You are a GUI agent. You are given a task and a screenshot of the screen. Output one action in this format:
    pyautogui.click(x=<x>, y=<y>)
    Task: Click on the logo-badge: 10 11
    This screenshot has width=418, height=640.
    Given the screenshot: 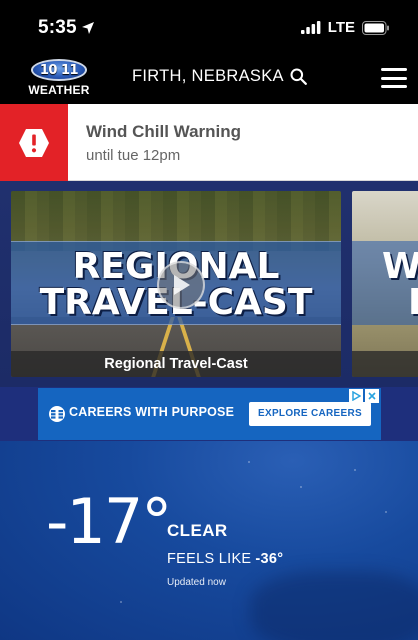 What is the action you would take?
    pyautogui.click(x=59, y=70)
    